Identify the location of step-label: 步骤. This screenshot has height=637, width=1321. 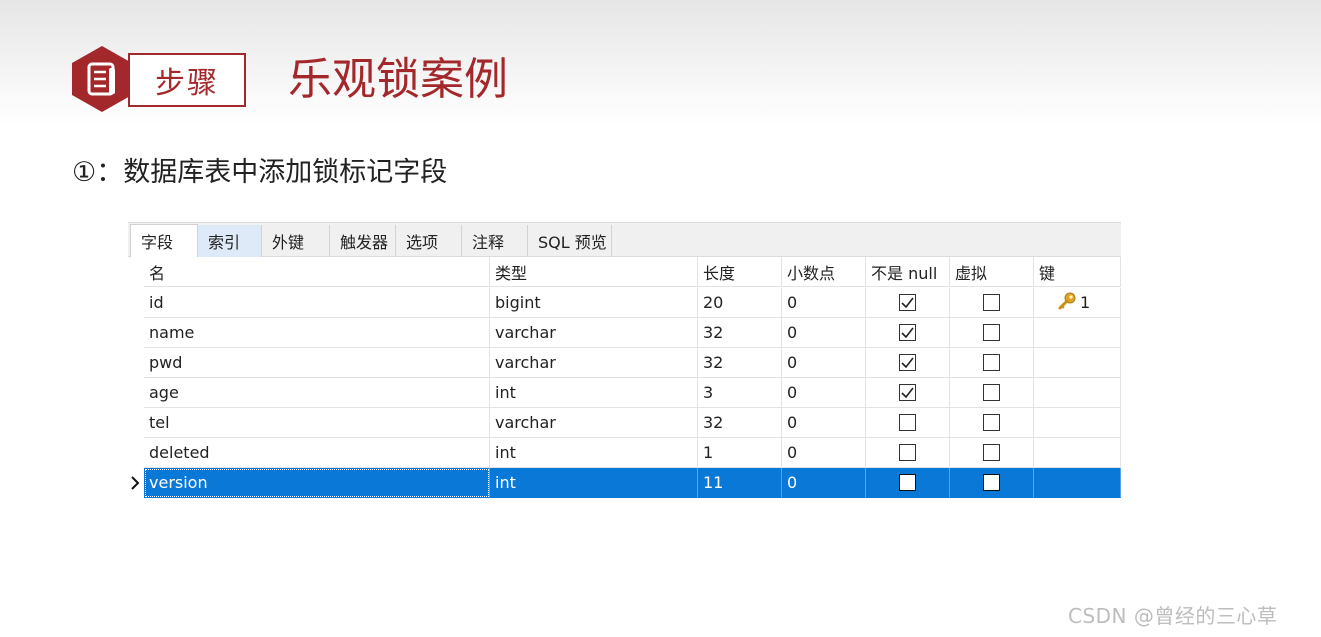
(187, 80).